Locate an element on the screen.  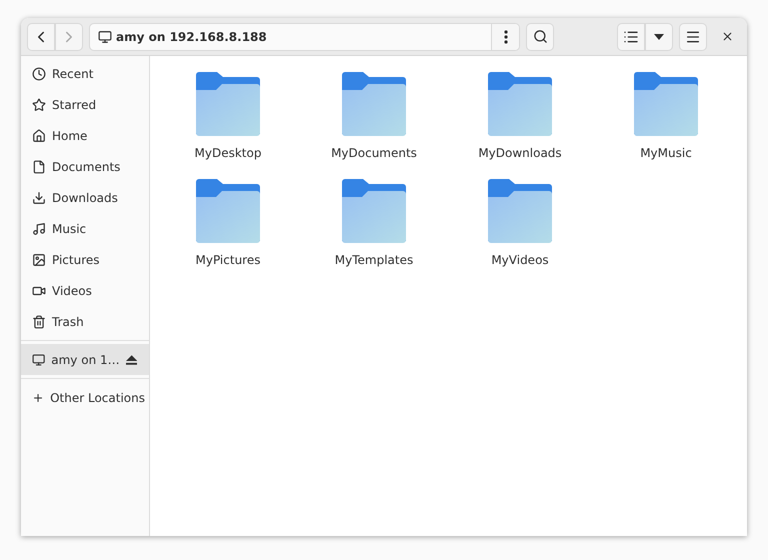
folder-name: MyMusic is located at coordinates (666, 153).